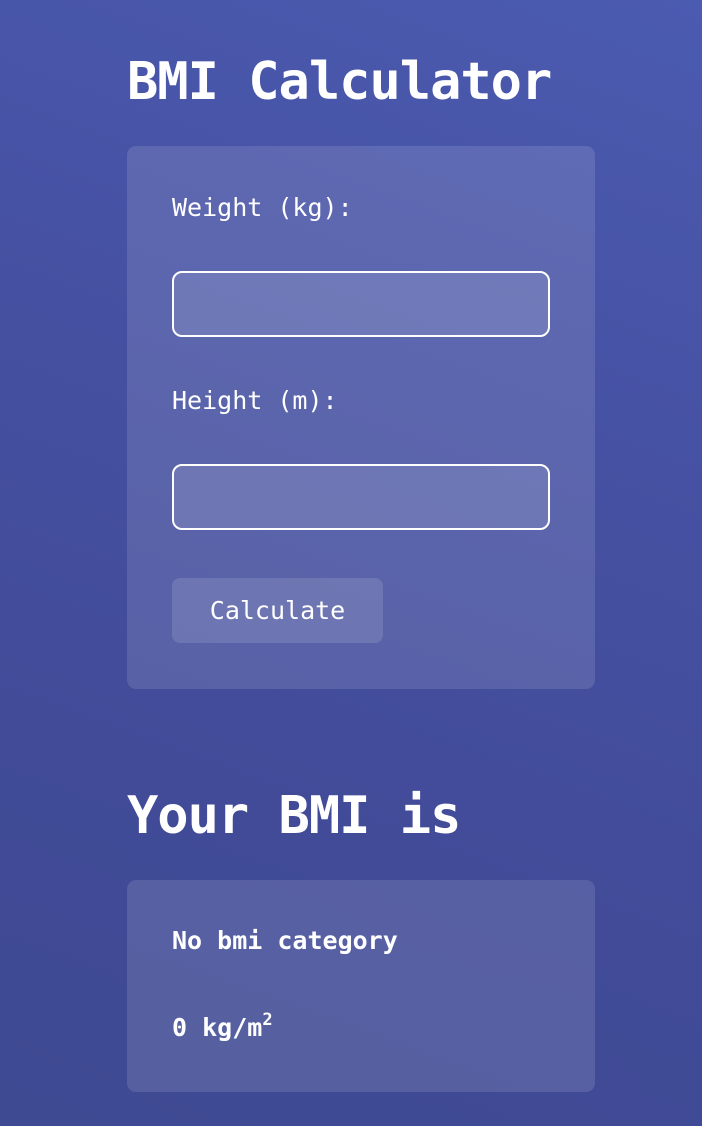 The width and height of the screenshot is (702, 1126). Describe the element at coordinates (294, 816) in the screenshot. I see `result-heading: Your BMI is` at that location.